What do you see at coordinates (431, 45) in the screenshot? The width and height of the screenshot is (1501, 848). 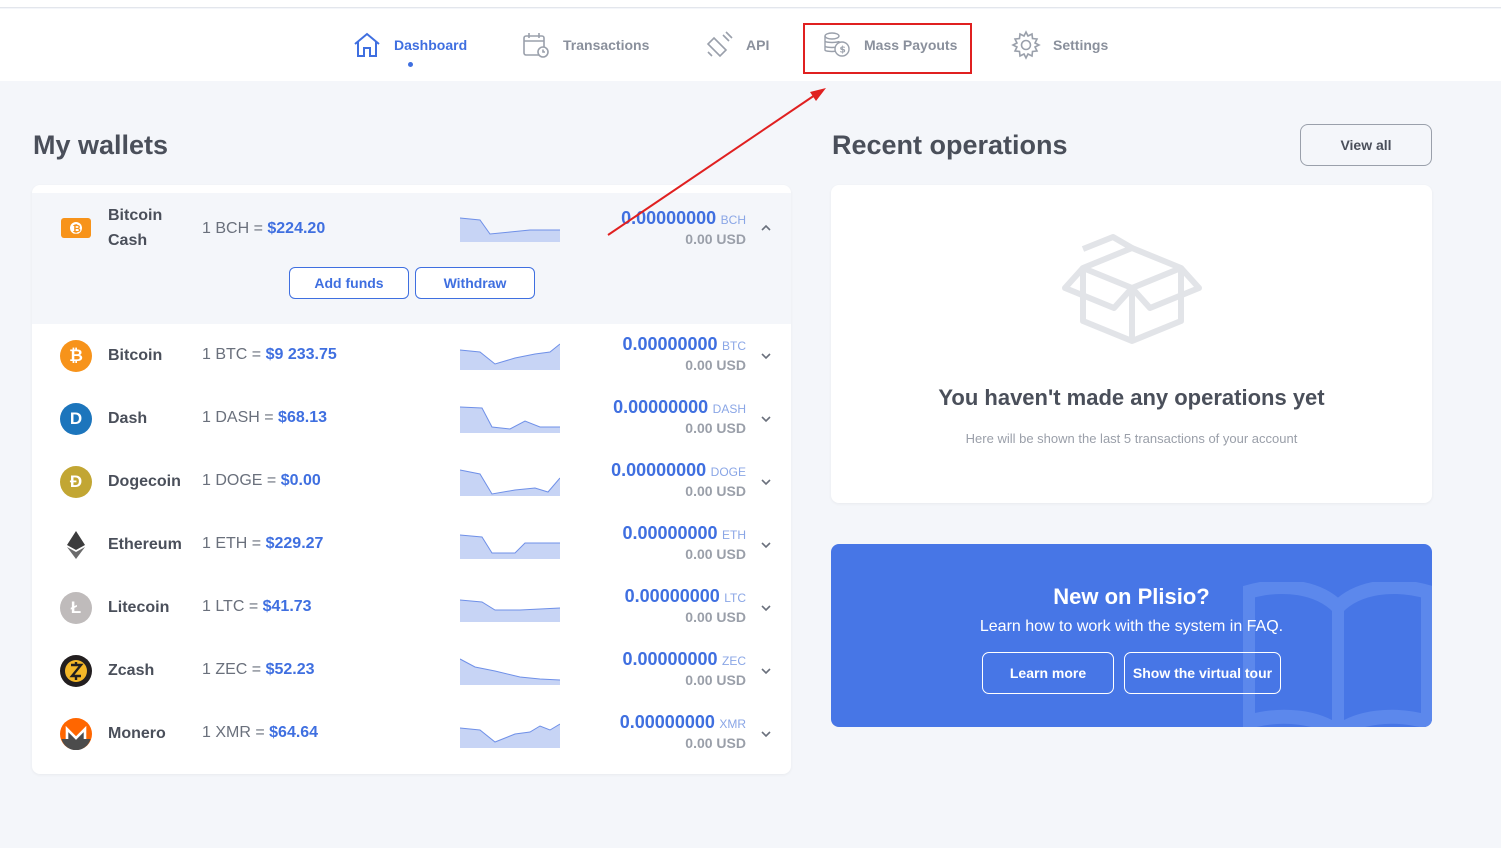 I see `nav-dashboard-label: Dashboard` at bounding box center [431, 45].